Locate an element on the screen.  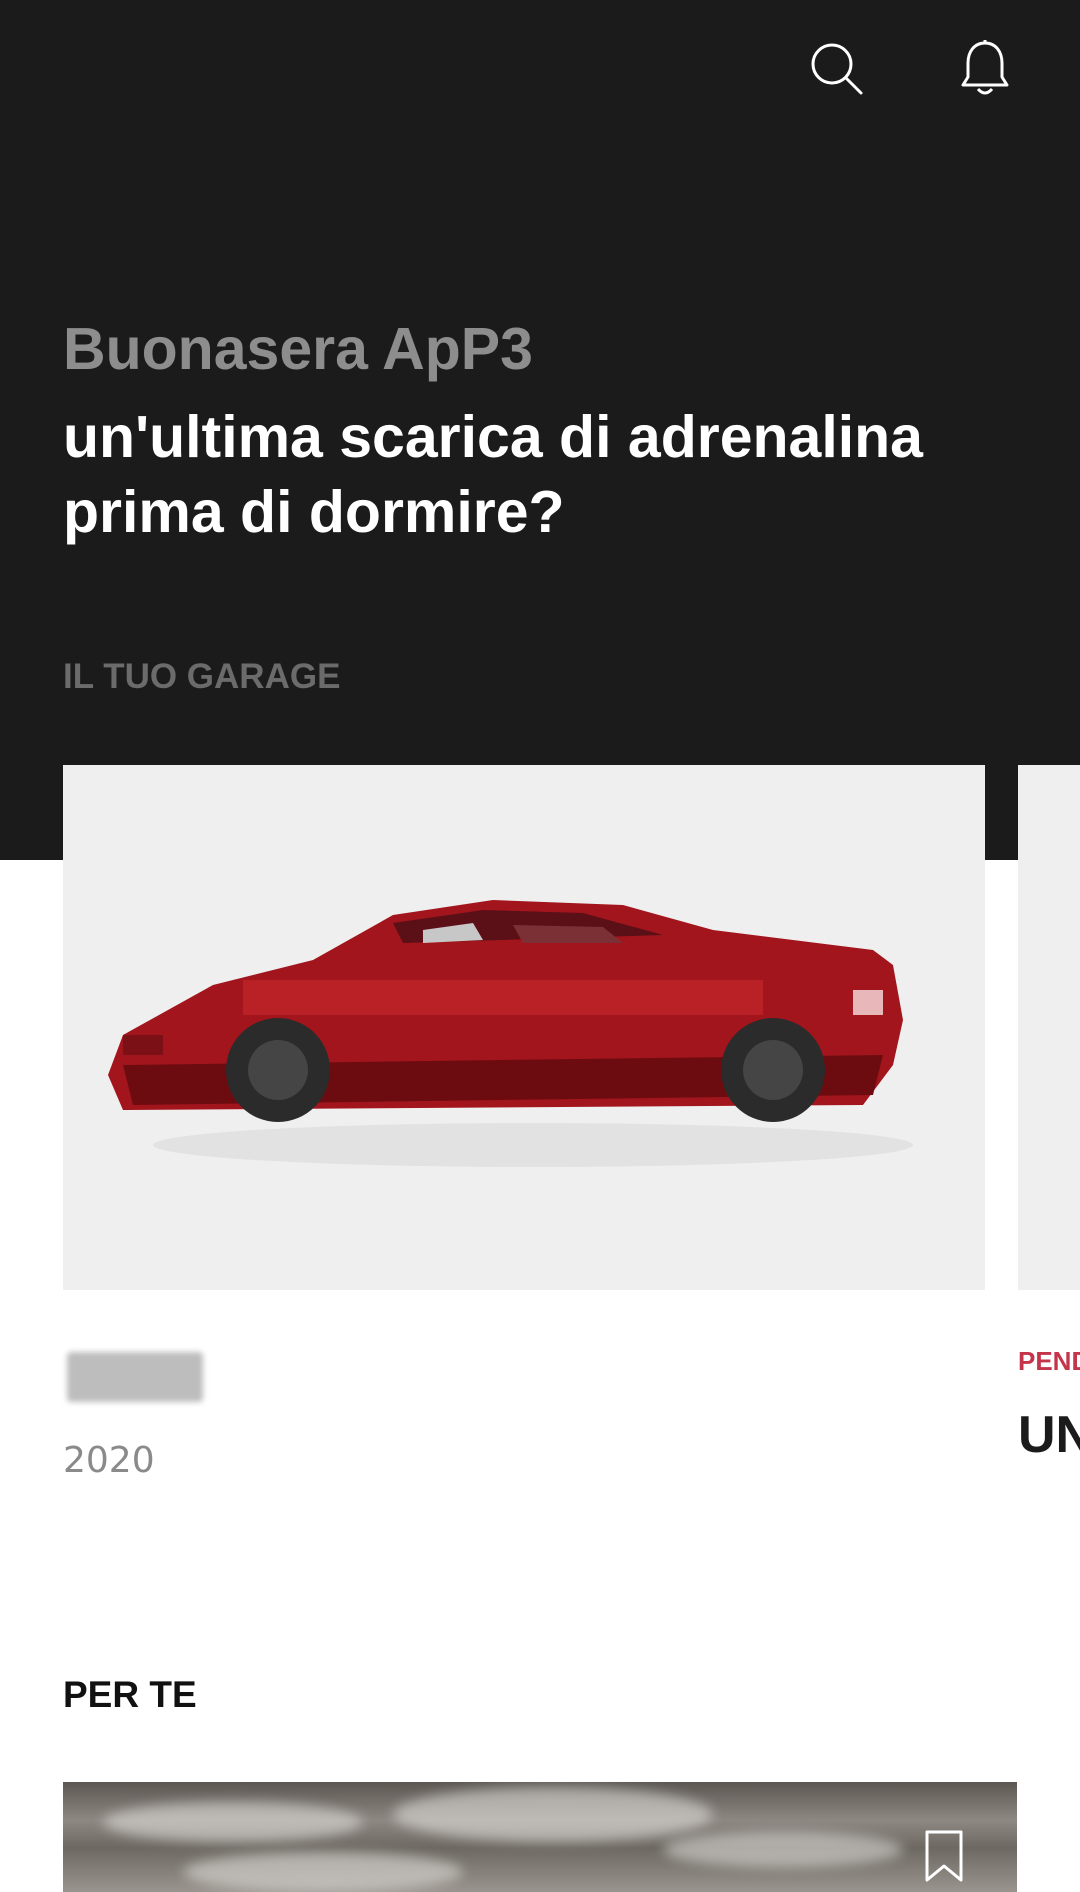
bookmark-button is located at coordinates (944, 1856).